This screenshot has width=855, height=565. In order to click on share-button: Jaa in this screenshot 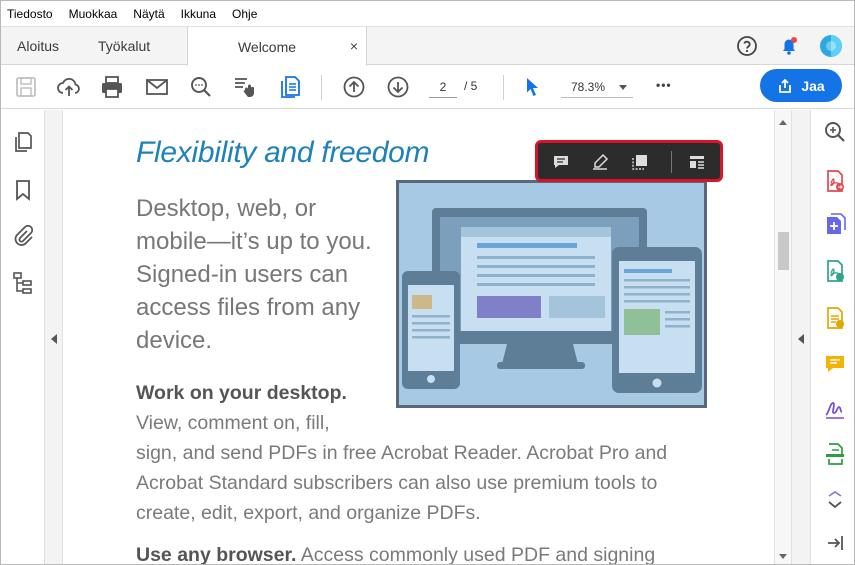, I will do `click(801, 85)`.